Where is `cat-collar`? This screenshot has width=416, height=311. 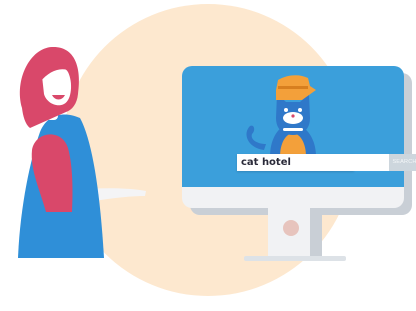
cat-collar is located at coordinates (293, 129).